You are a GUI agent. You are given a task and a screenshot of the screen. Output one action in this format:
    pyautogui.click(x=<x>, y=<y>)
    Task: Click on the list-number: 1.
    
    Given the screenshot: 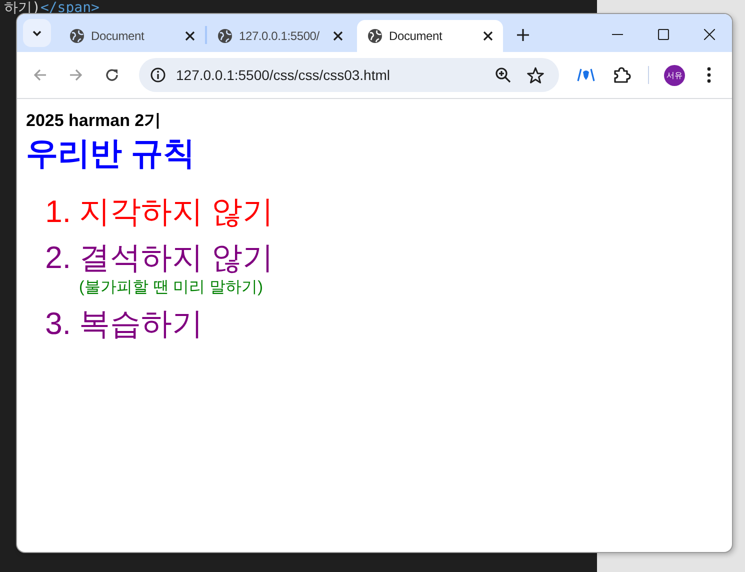 What is the action you would take?
    pyautogui.click(x=58, y=212)
    